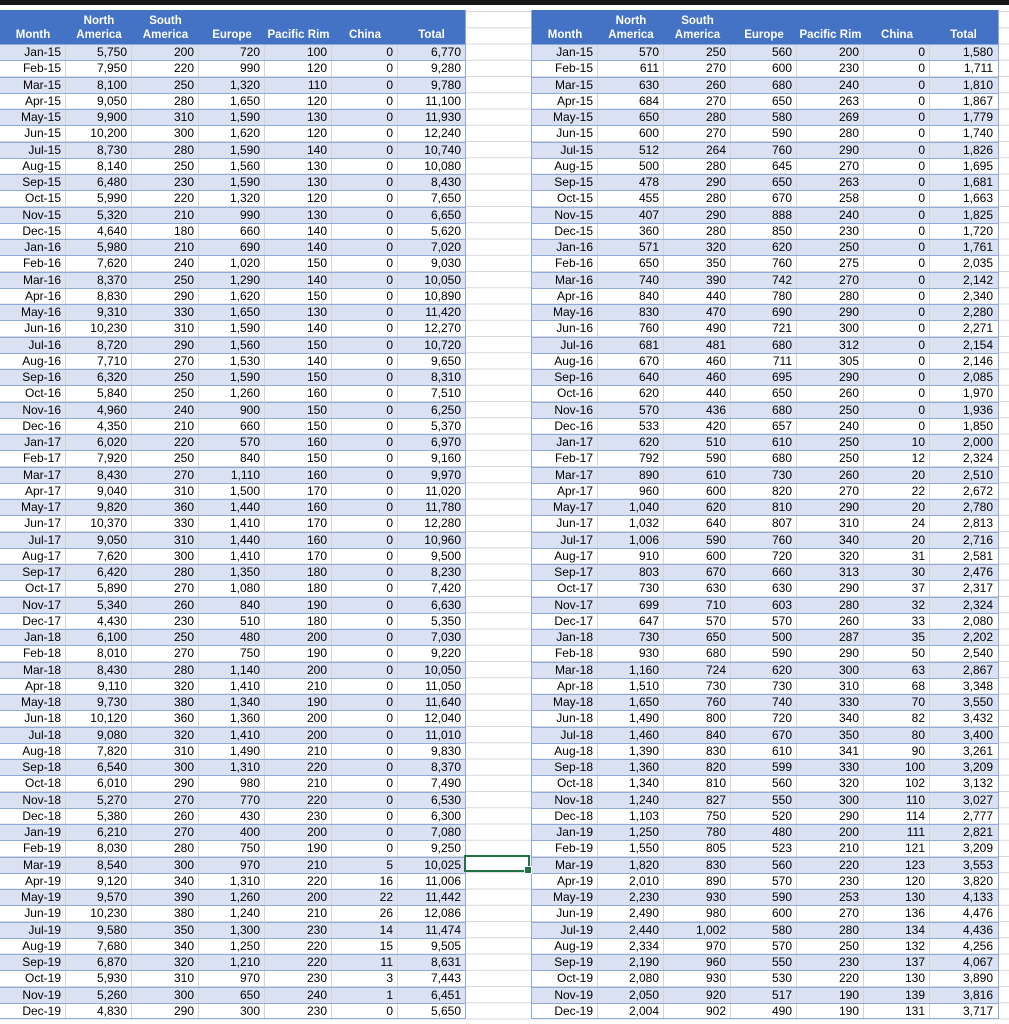 Image resolution: width=1009 pixels, height=1024 pixels. What do you see at coordinates (33, 264) in the screenshot?
I see `cell-month: Feb-16` at bounding box center [33, 264].